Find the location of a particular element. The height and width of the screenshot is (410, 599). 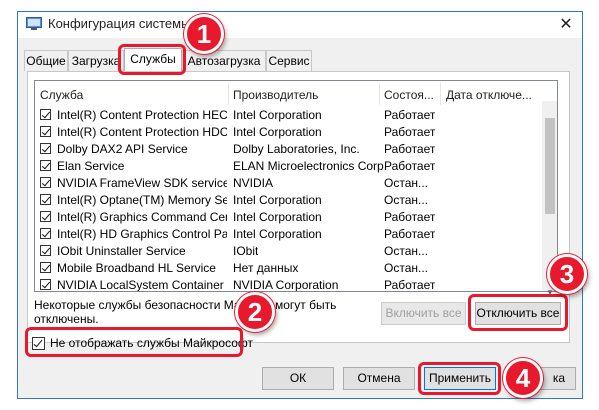

step-badge-2: 2 is located at coordinates (255, 312).